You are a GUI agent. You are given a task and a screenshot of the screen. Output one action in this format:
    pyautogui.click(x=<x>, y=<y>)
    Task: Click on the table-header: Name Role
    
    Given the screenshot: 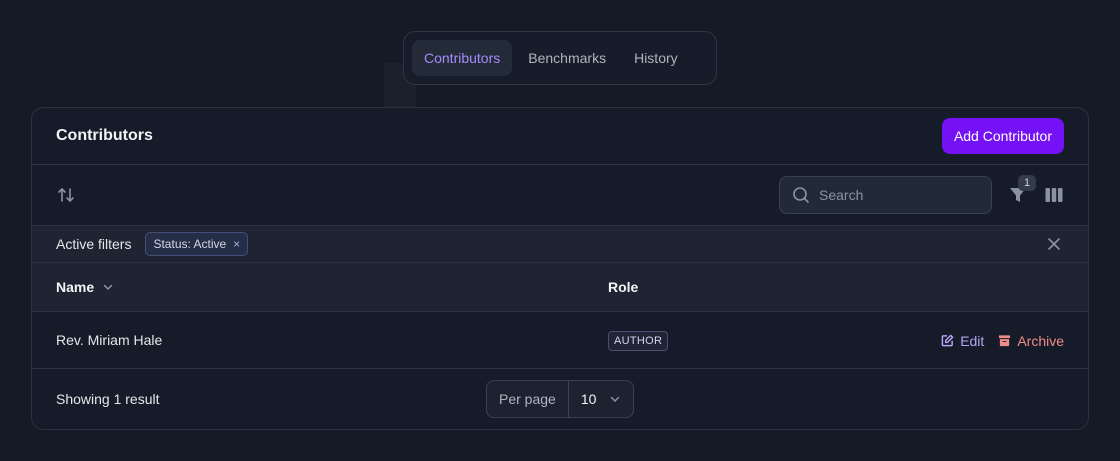 What is the action you would take?
    pyautogui.click(x=560, y=287)
    